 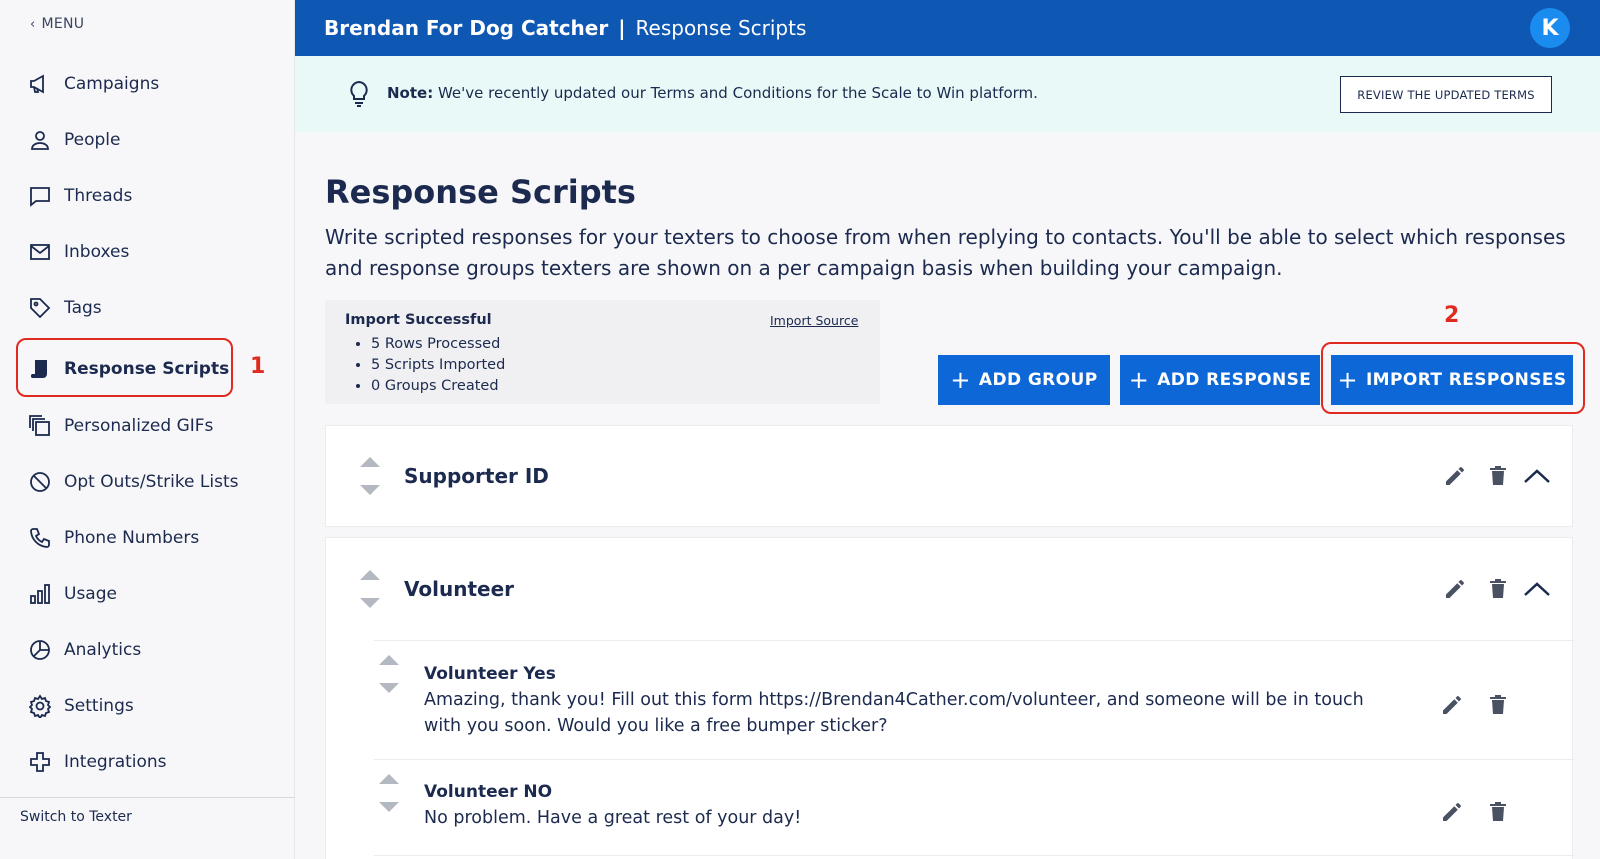 I want to click on review-terms-button: REVIEW THE UPDATED TERMS, so click(x=1446, y=94).